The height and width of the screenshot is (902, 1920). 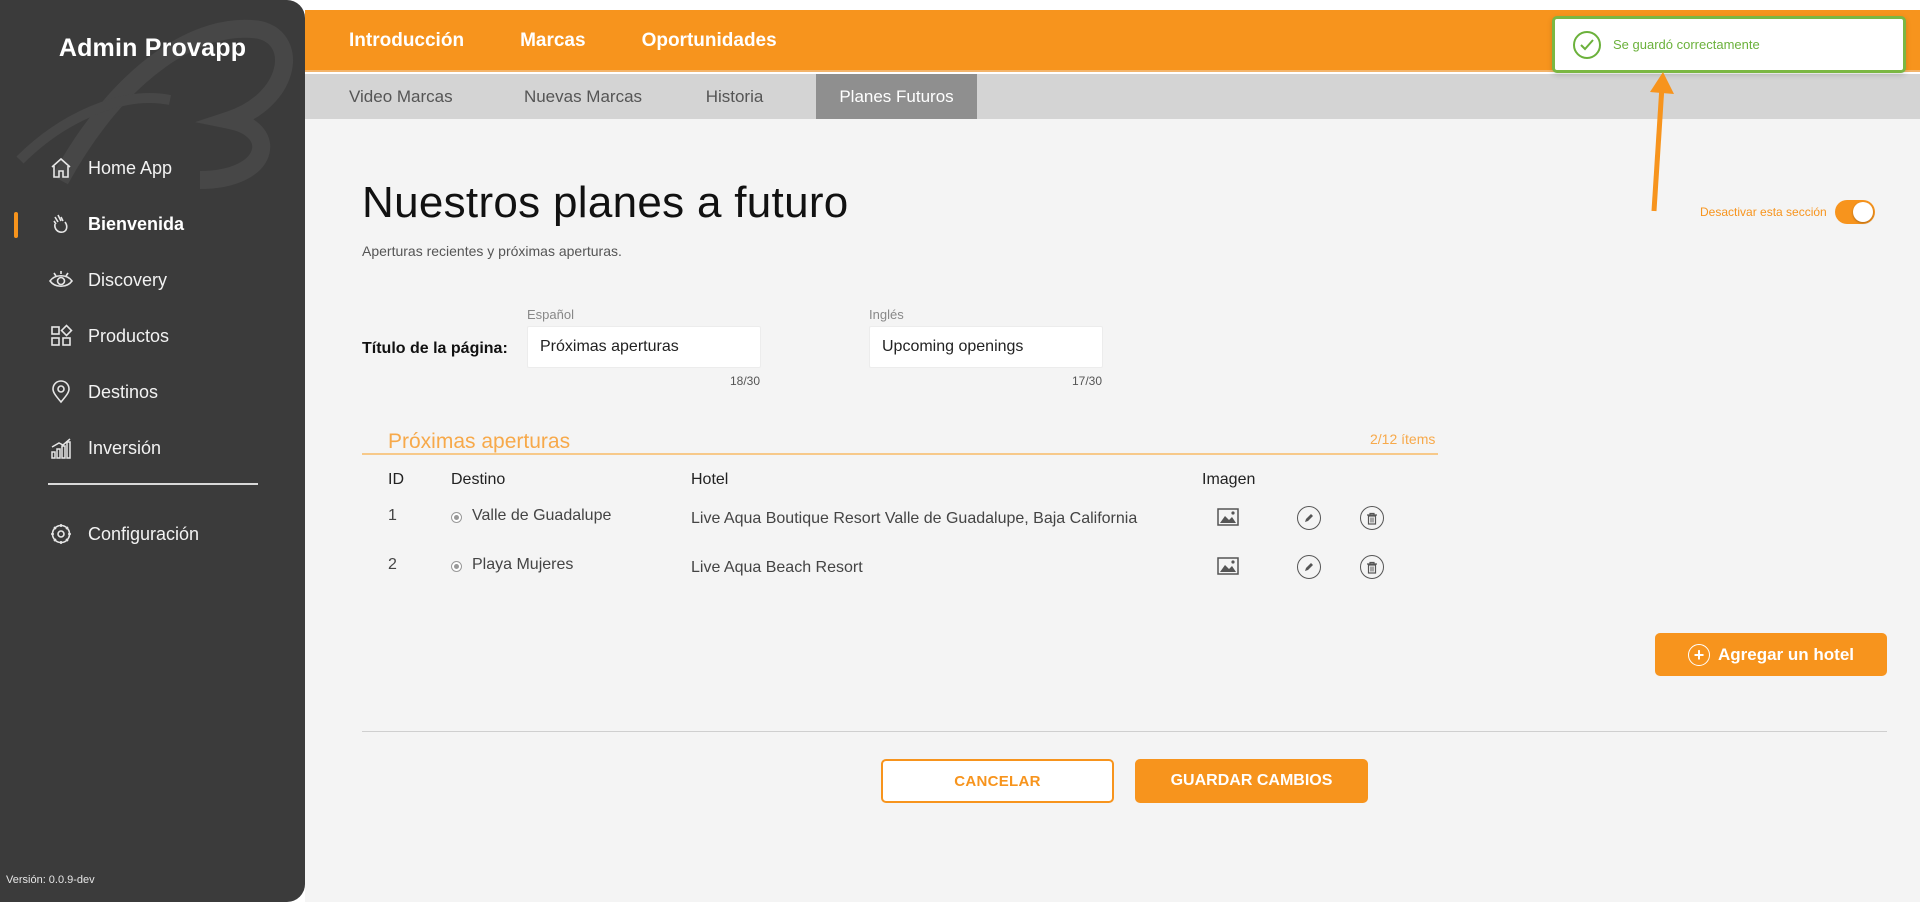 I want to click on sidebar-item-label: Bienvenida, so click(x=136, y=223).